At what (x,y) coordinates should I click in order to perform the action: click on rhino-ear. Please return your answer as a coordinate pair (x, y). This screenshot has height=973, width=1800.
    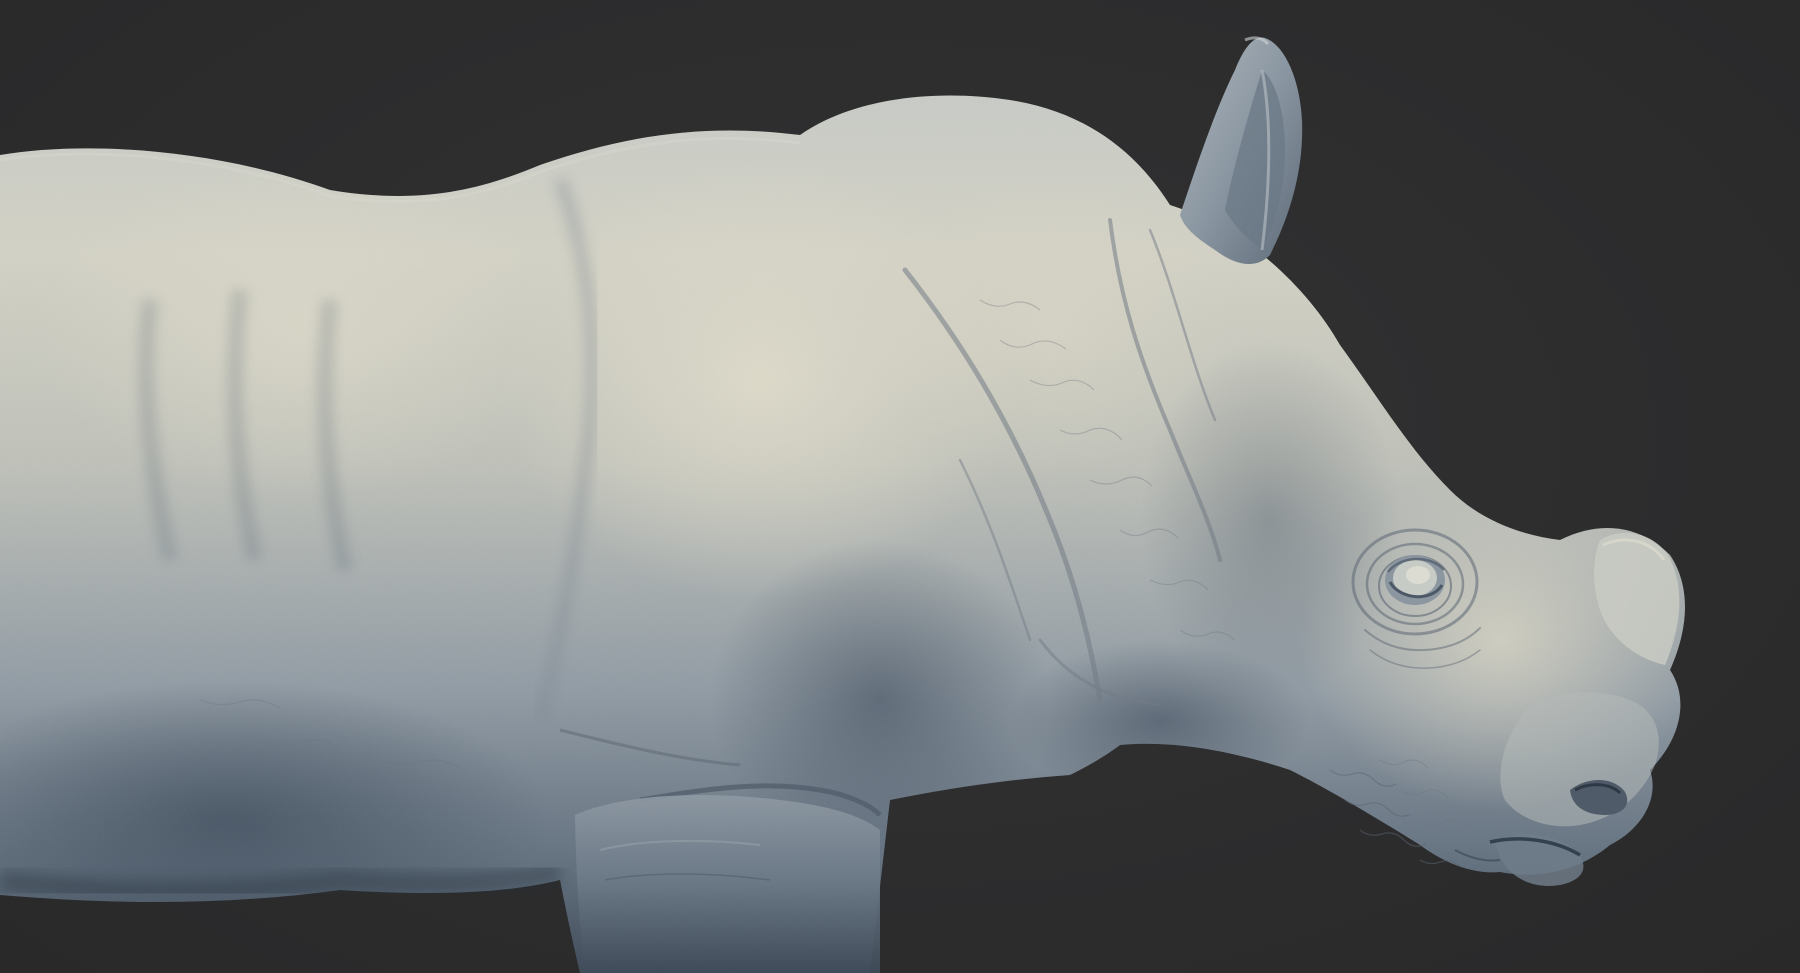
    Looking at the image, I should click on (1241, 150).